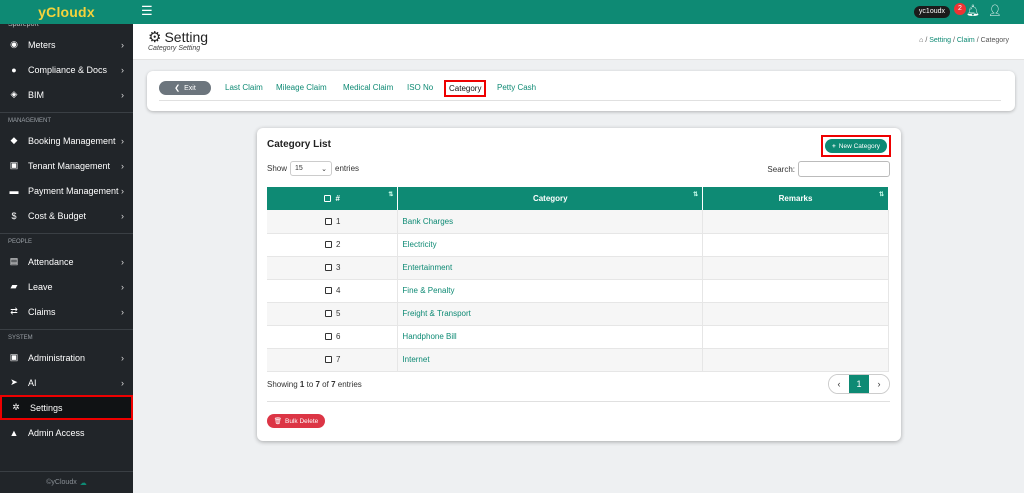  Describe the element at coordinates (66, 12) in the screenshot. I see `brand-logo: yCloudx` at that location.